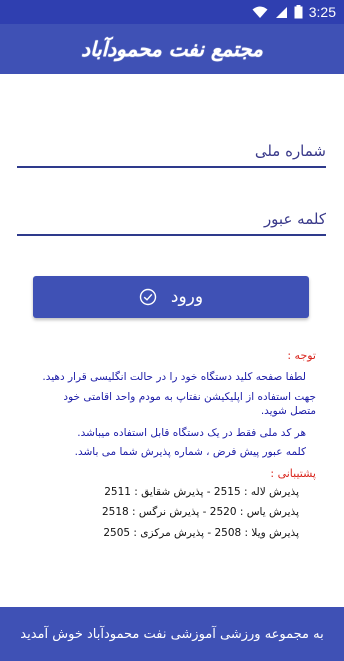 This screenshot has height=661, width=344. What do you see at coordinates (187, 297) in the screenshot?
I see `login-label: ورود` at bounding box center [187, 297].